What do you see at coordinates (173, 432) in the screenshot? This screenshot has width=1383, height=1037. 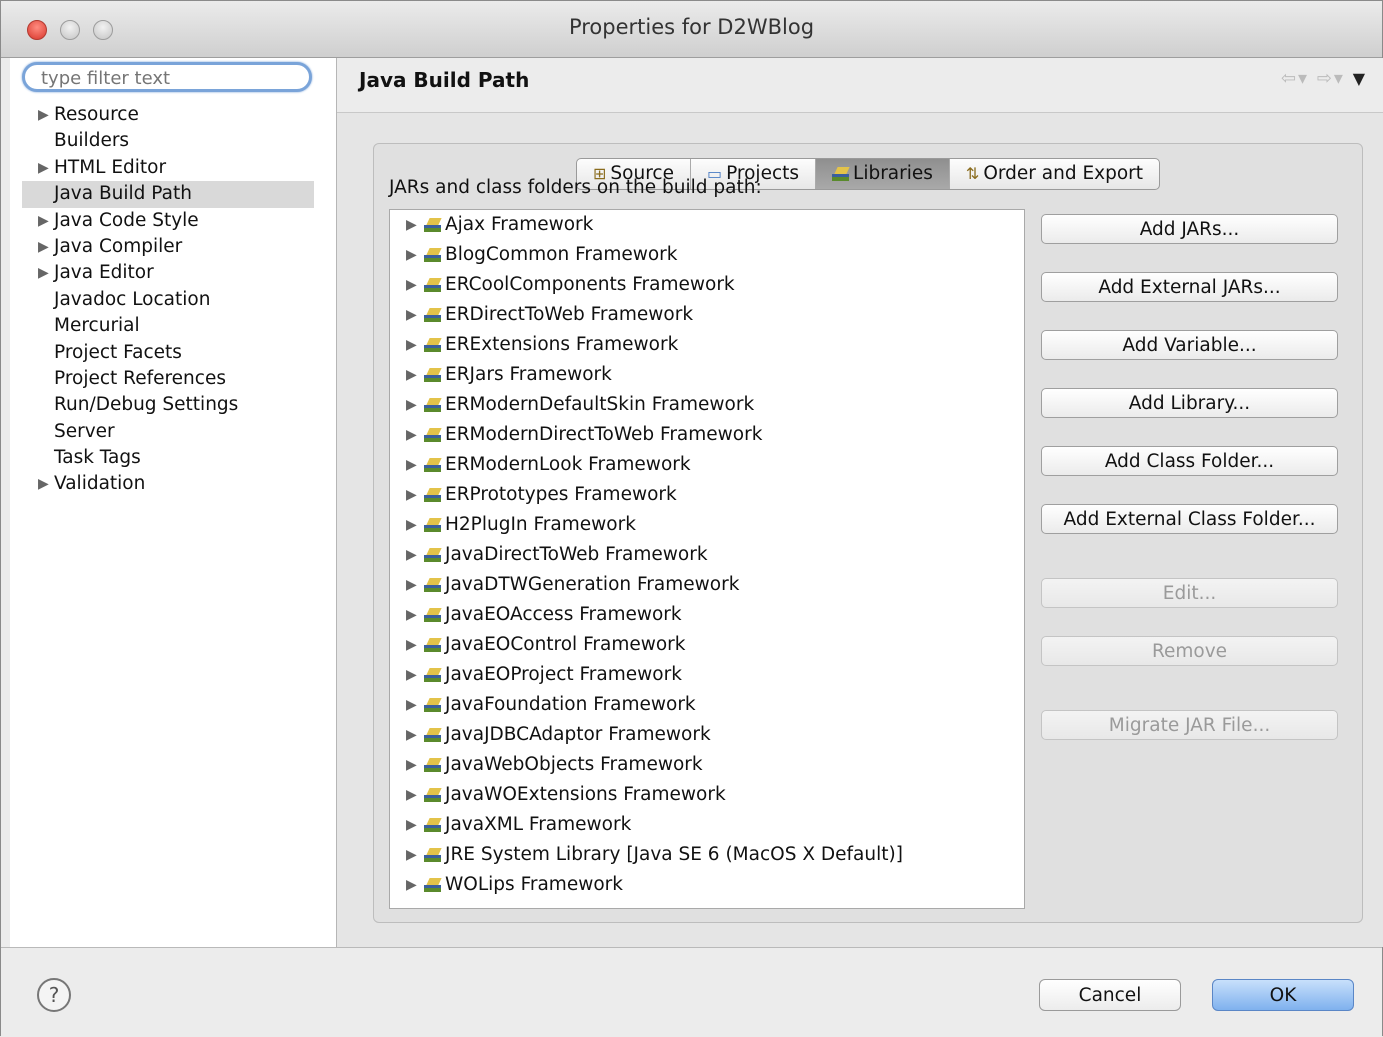 I see `sidebar-item-server: Server` at bounding box center [173, 432].